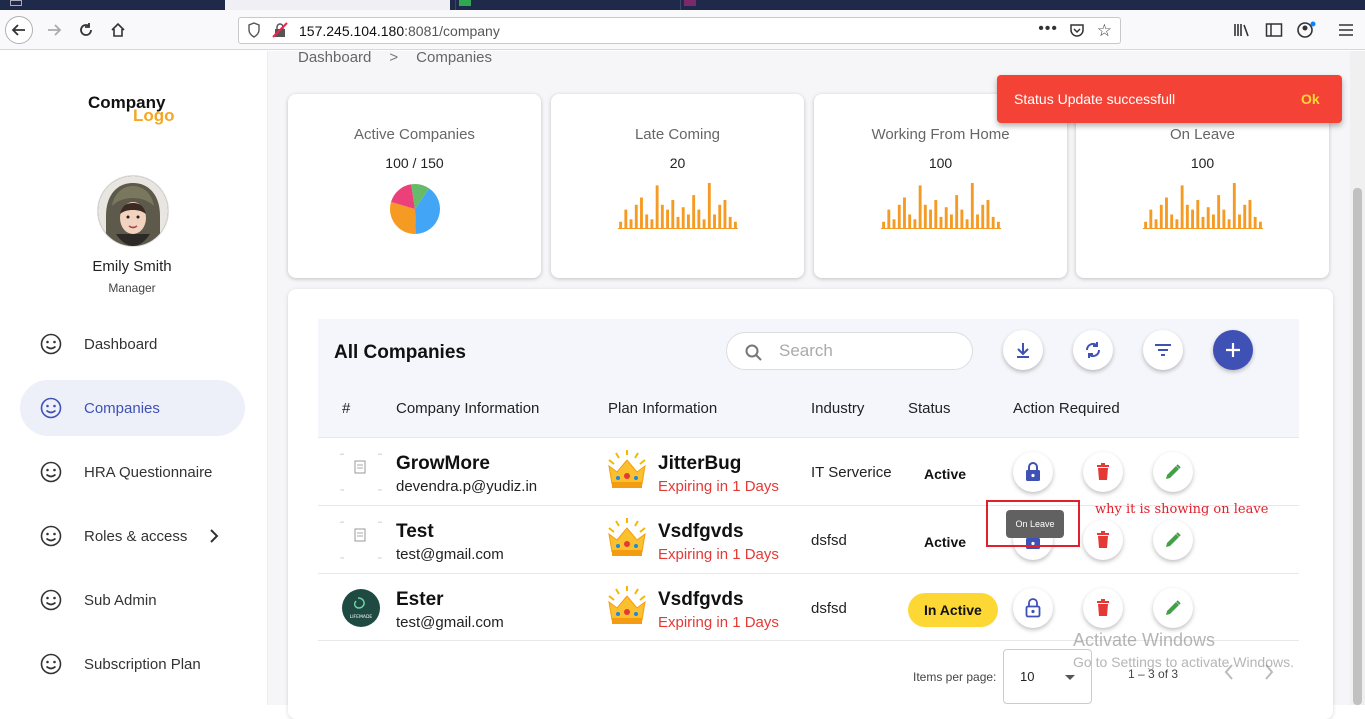 The width and height of the screenshot is (1365, 719). What do you see at coordinates (677, 134) in the screenshot?
I see `stat-card-title: Late Coming` at bounding box center [677, 134].